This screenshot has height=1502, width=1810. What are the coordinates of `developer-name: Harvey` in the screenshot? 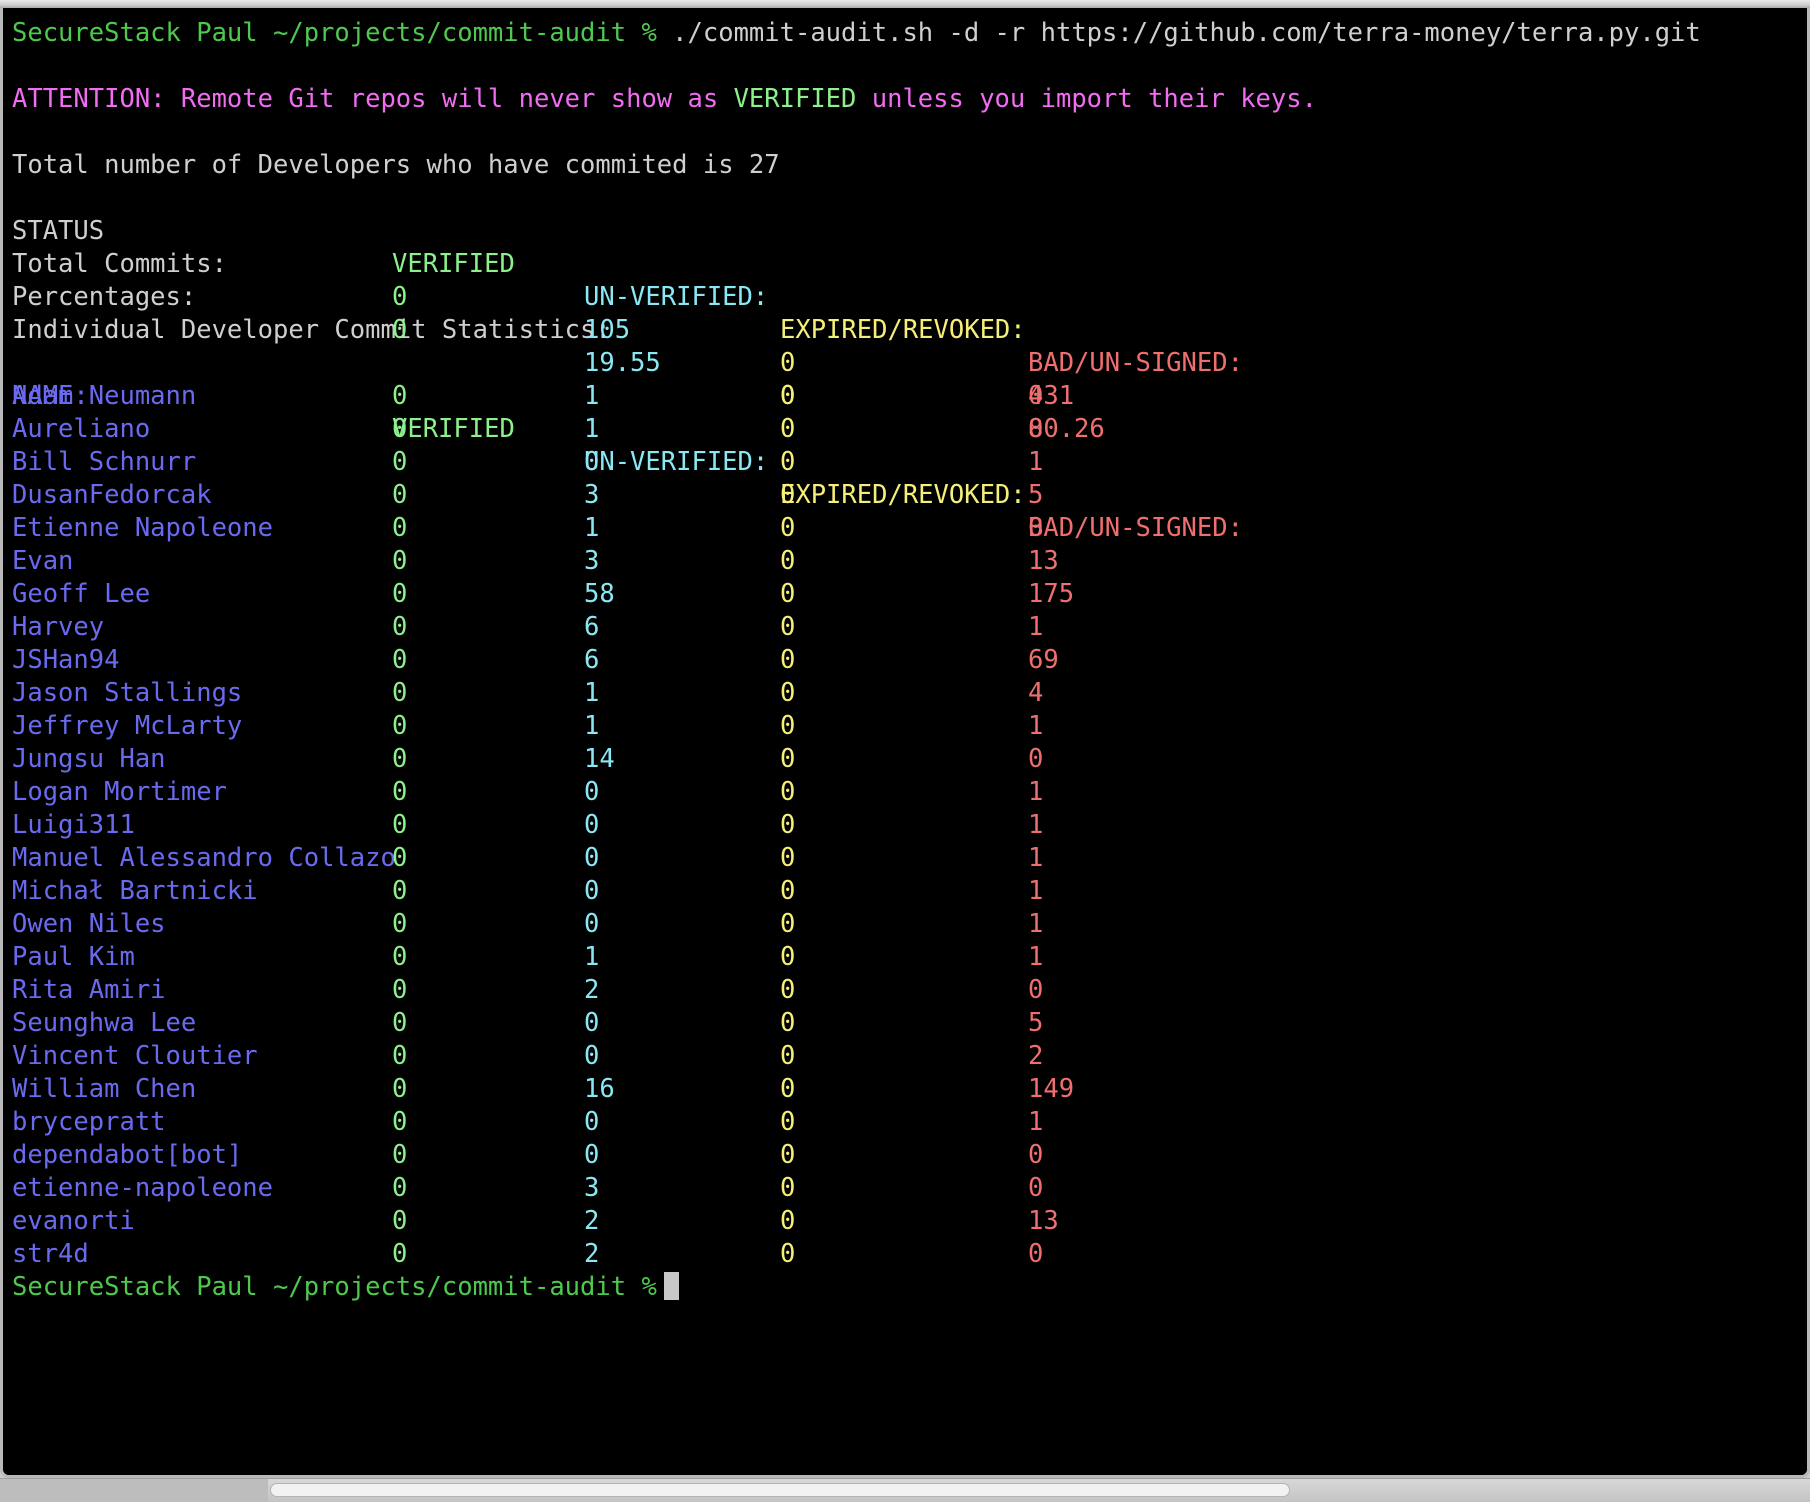 It's located at (58, 627).